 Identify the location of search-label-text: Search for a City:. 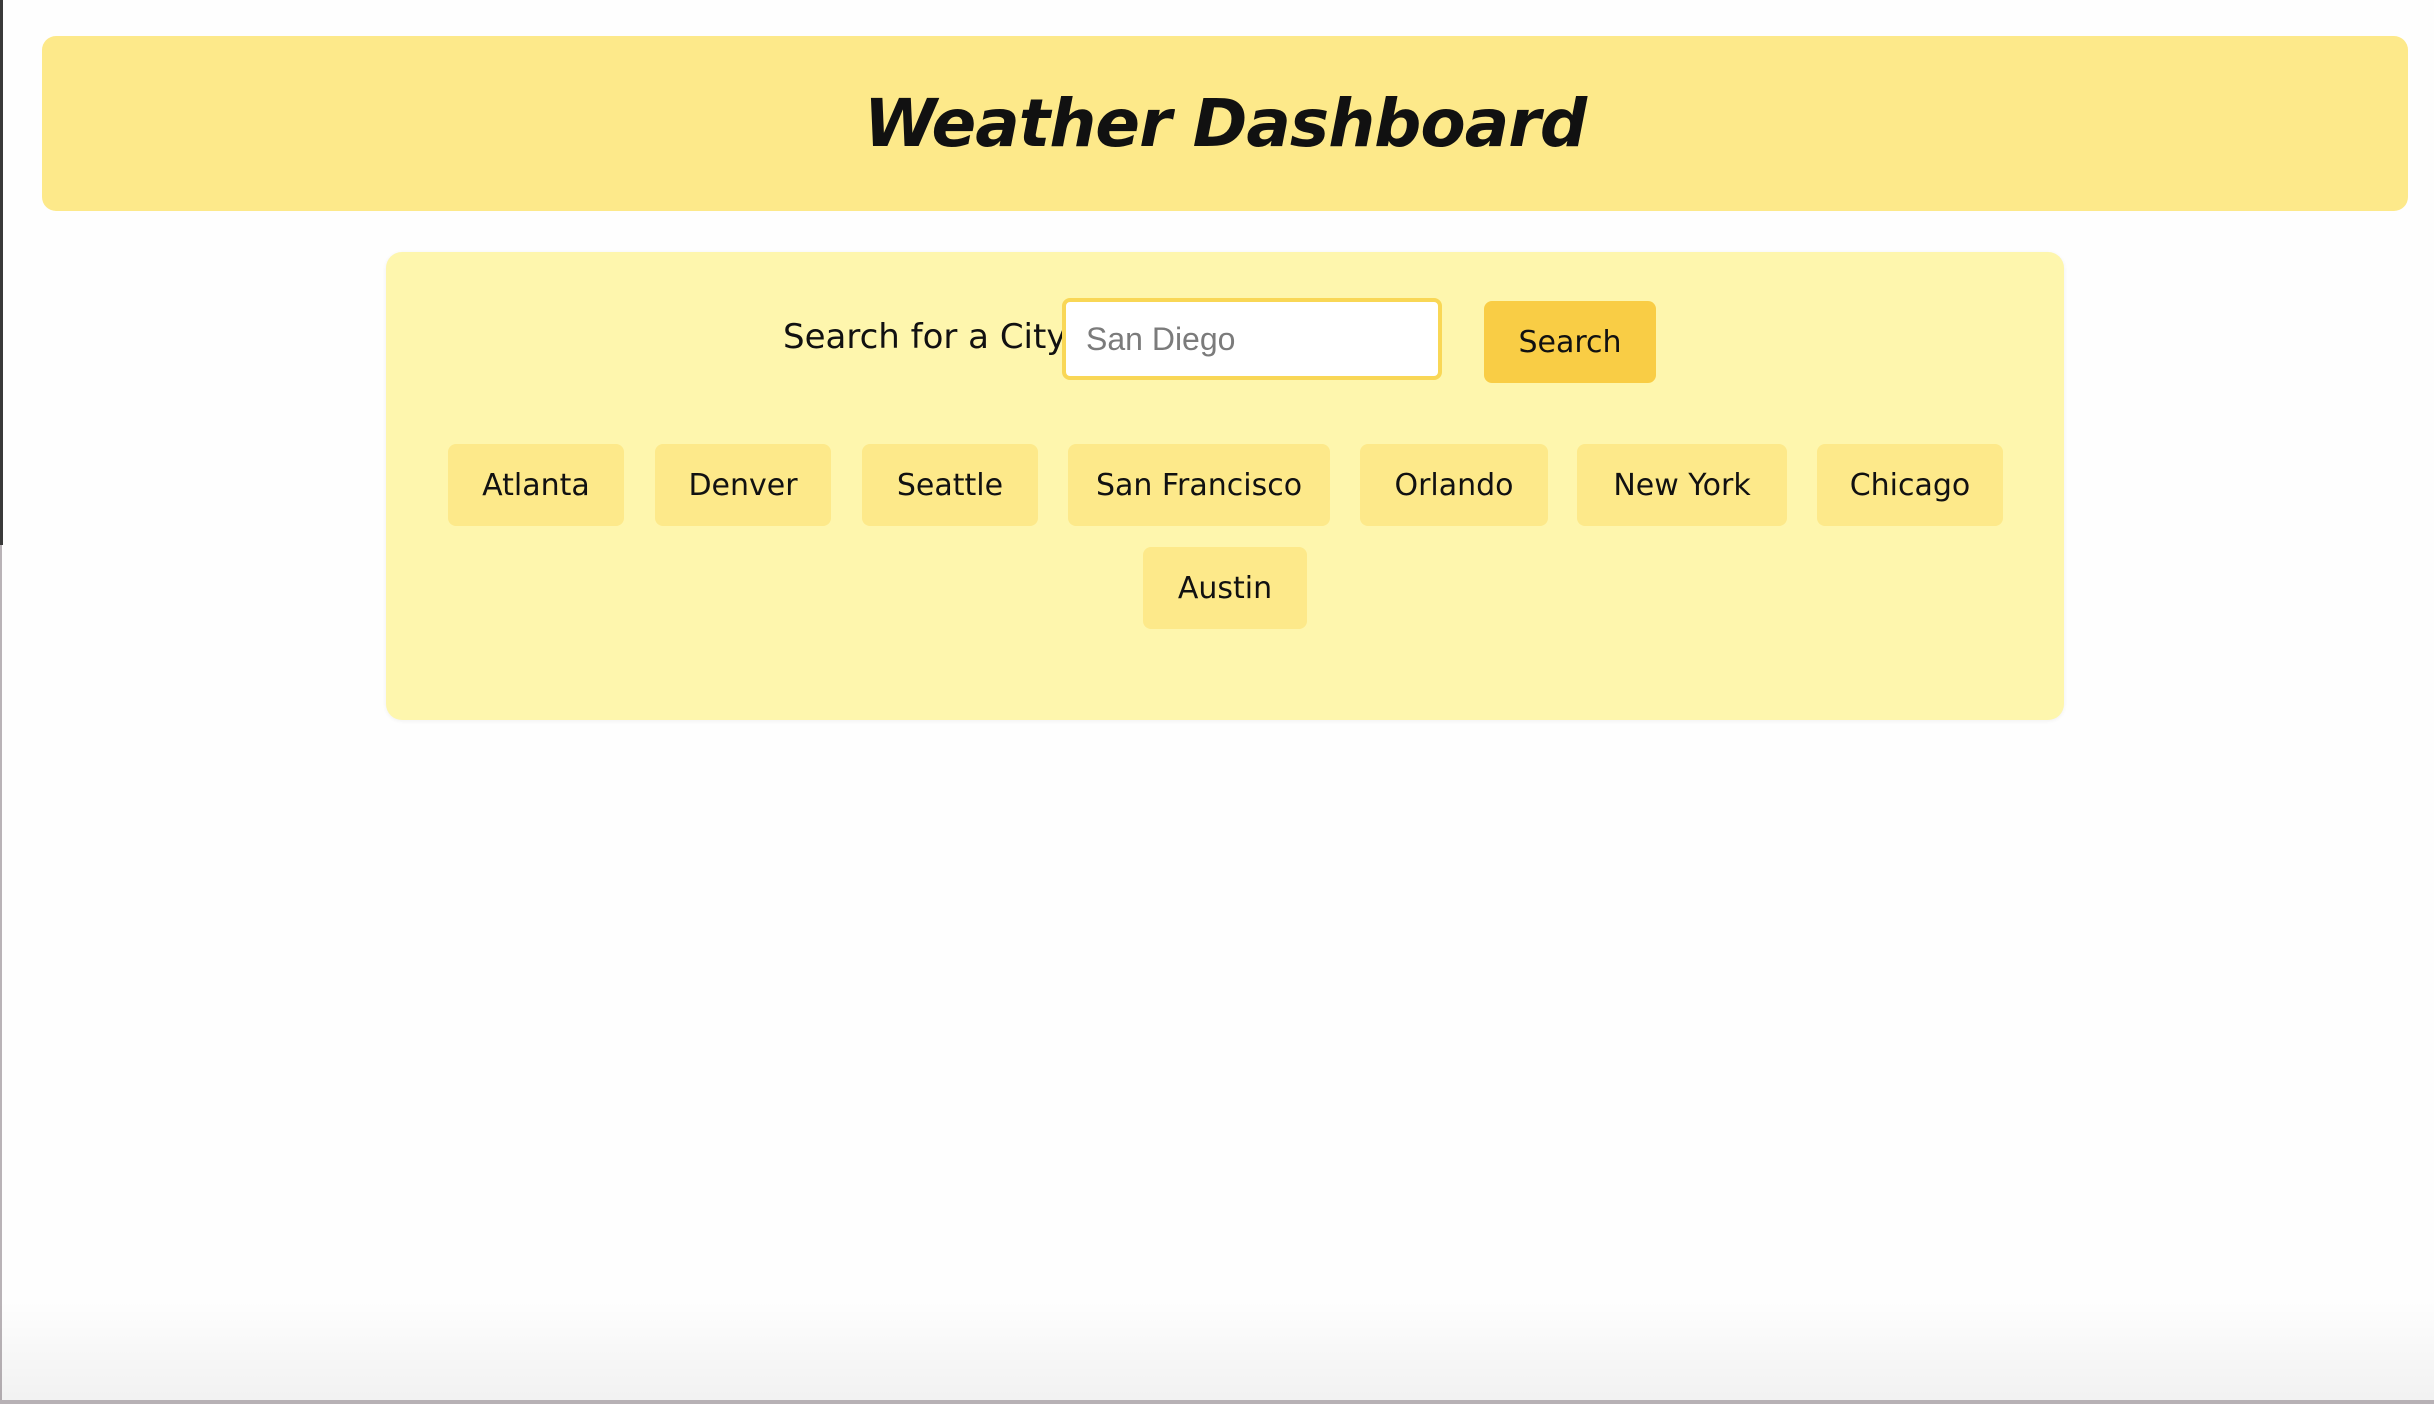
(929, 337).